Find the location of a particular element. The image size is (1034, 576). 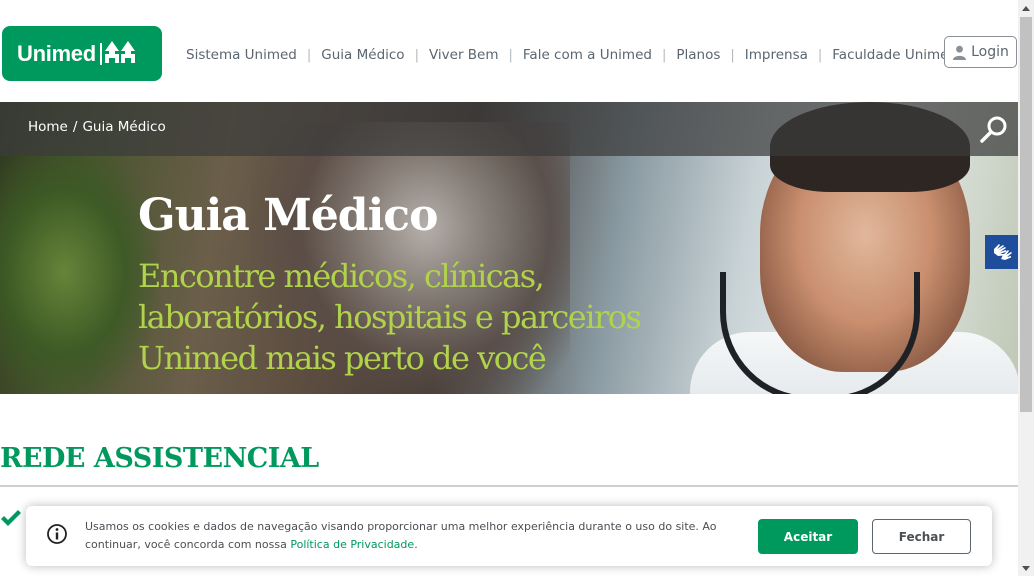

nav-item-viver-bem: Viver Bem is located at coordinates (464, 55).